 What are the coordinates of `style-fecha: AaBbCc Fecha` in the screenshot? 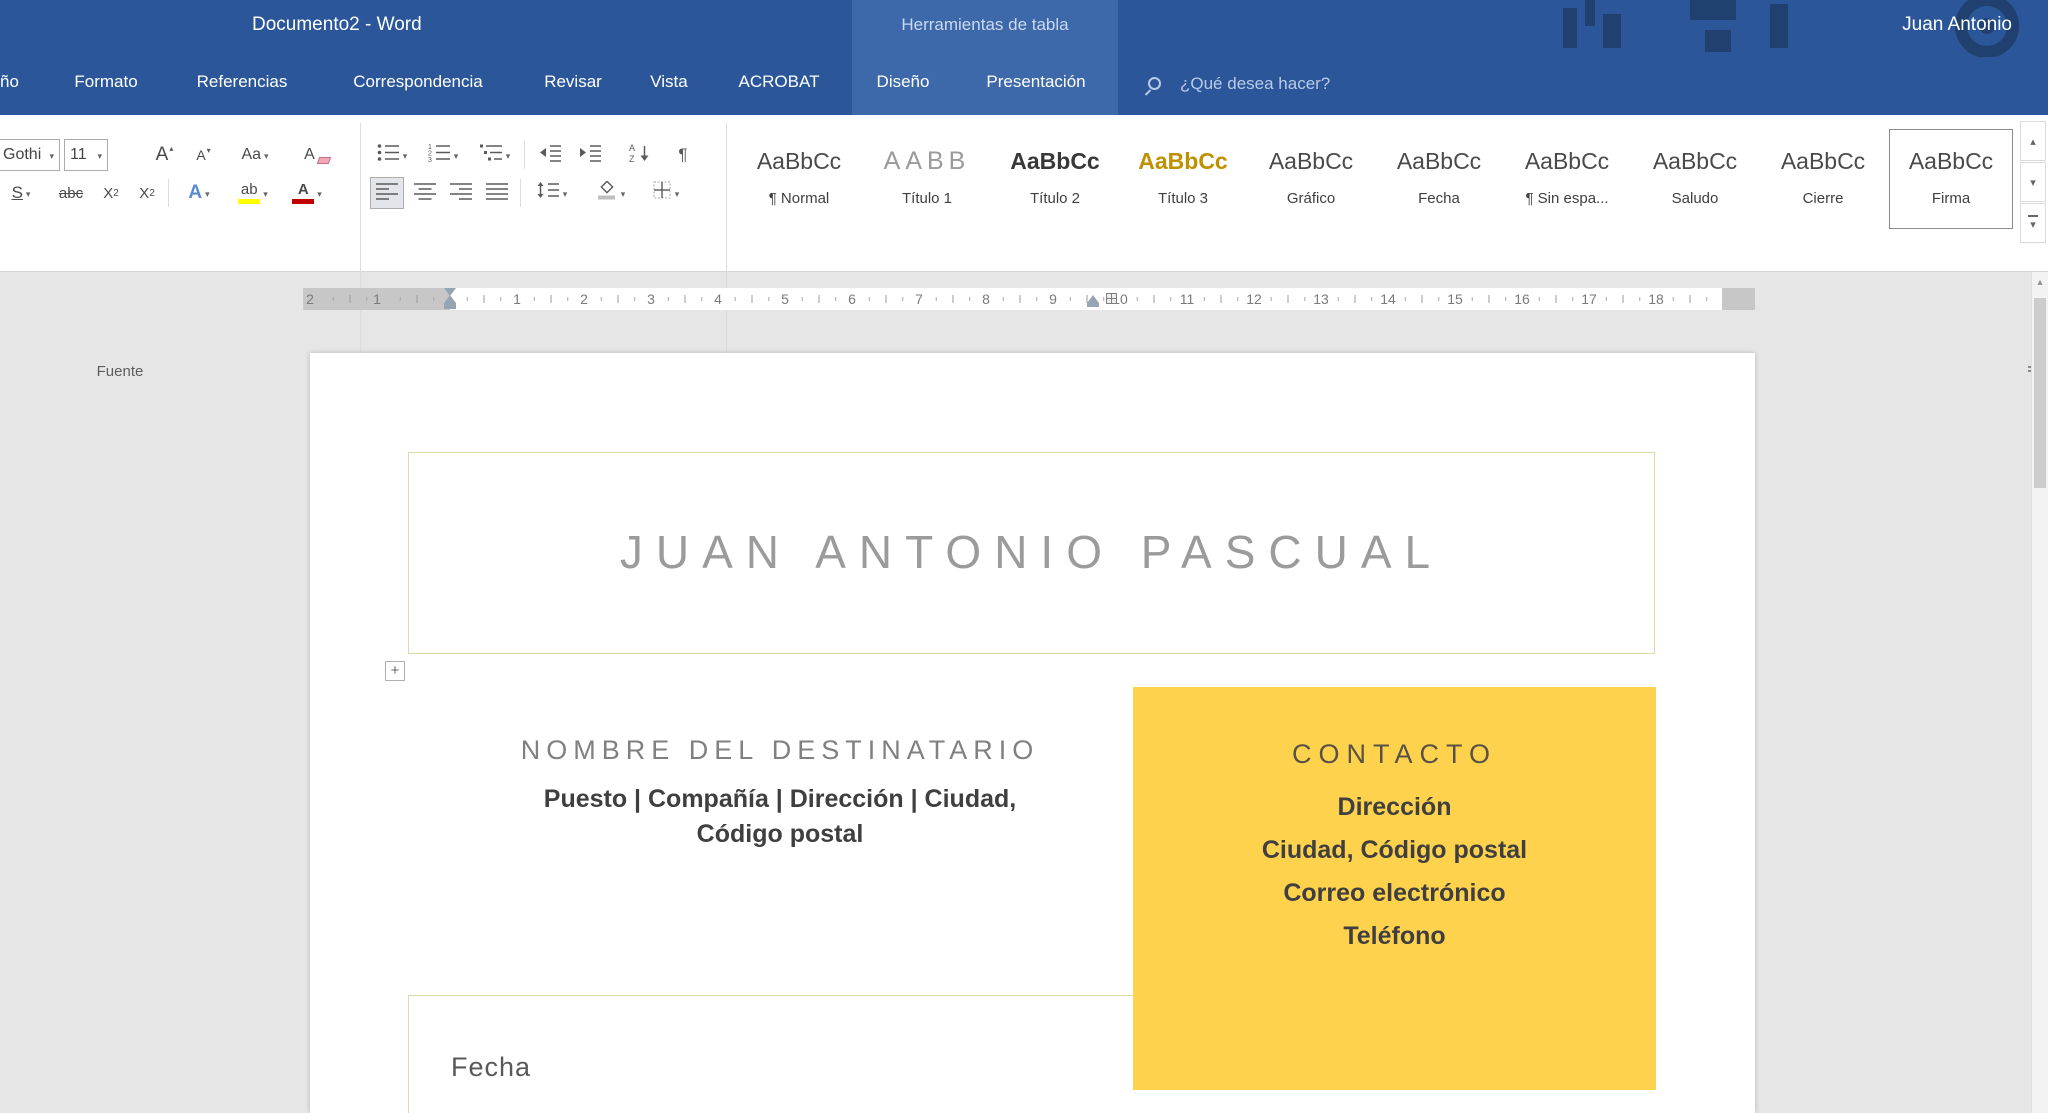 It's located at (1439, 179).